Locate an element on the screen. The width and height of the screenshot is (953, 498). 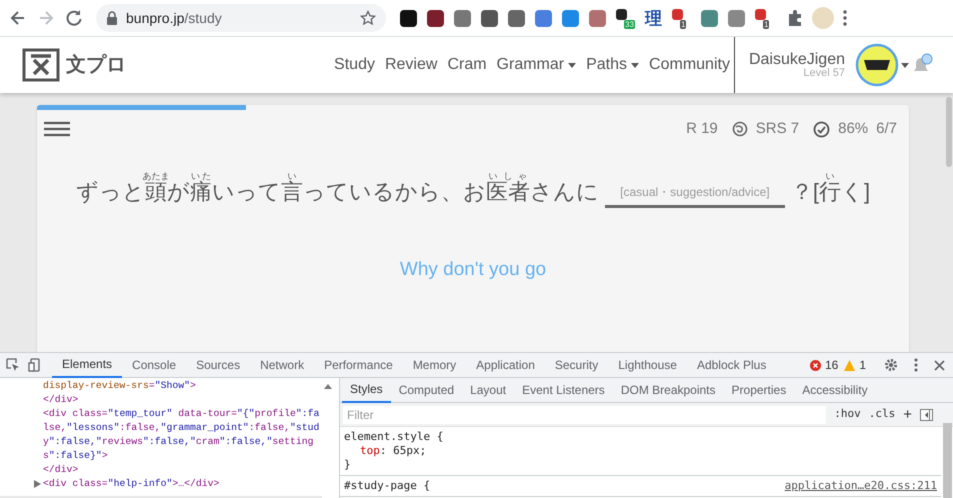
devtools-tab: Sources is located at coordinates (218, 365).